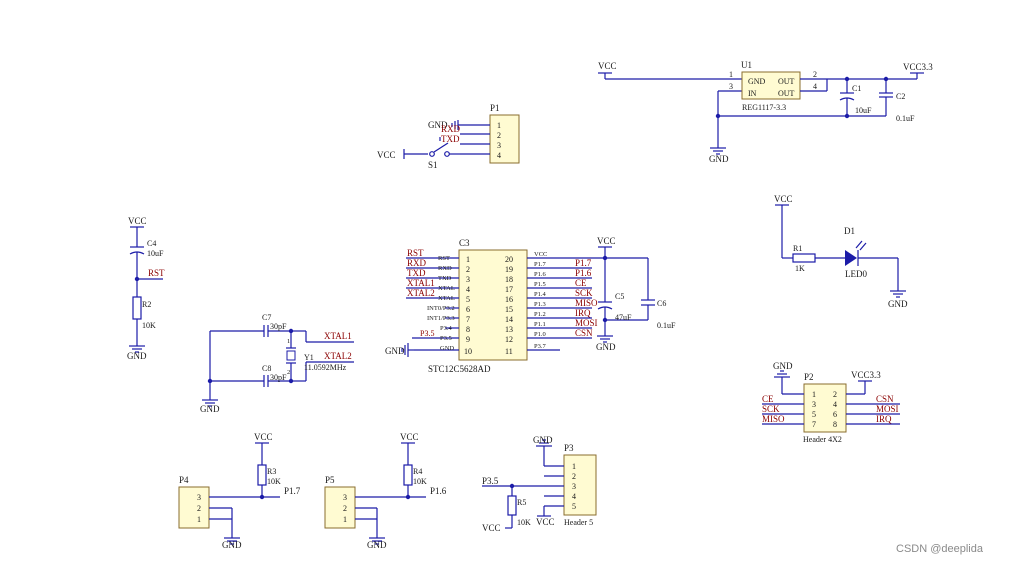  What do you see at coordinates (540, 254) in the screenshot?
I see `mcu-rpin-20: VCC` at bounding box center [540, 254].